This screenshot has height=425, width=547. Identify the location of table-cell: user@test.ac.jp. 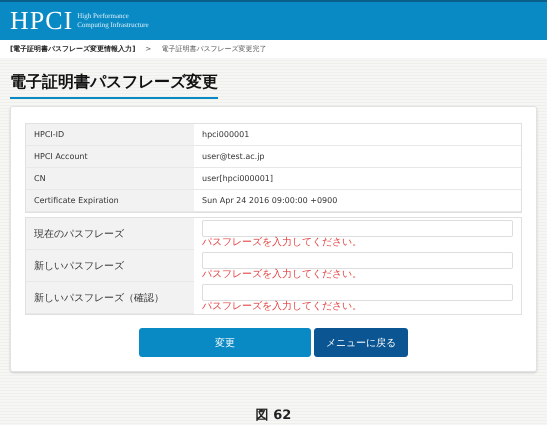
(357, 157).